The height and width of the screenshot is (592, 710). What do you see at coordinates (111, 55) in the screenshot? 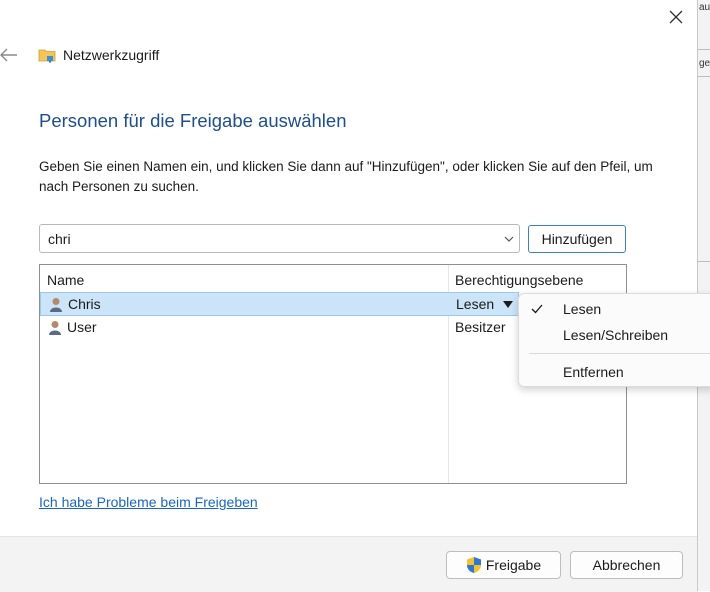
I see `window-title: Netzwerkzugriff` at bounding box center [111, 55].